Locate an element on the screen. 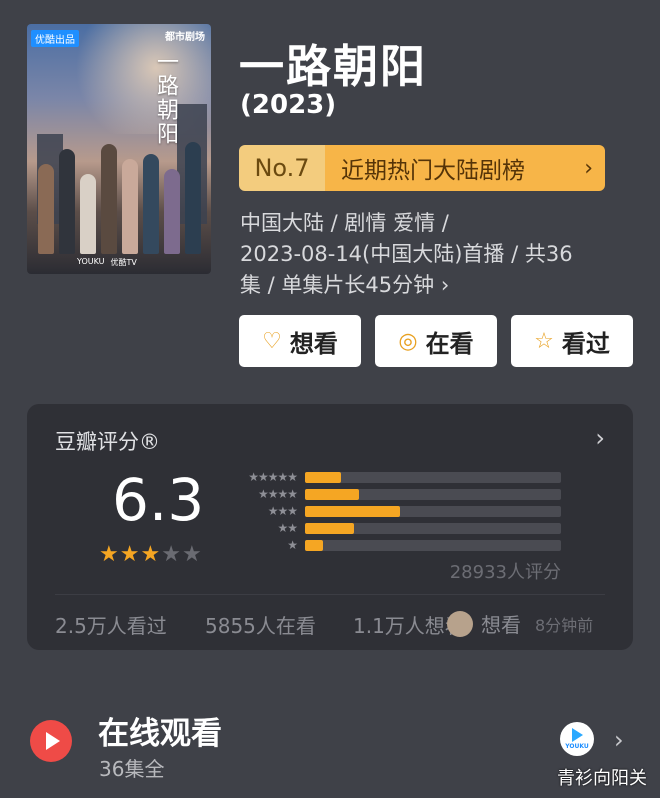  rating-stars: ★★★★★ is located at coordinates (151, 554).